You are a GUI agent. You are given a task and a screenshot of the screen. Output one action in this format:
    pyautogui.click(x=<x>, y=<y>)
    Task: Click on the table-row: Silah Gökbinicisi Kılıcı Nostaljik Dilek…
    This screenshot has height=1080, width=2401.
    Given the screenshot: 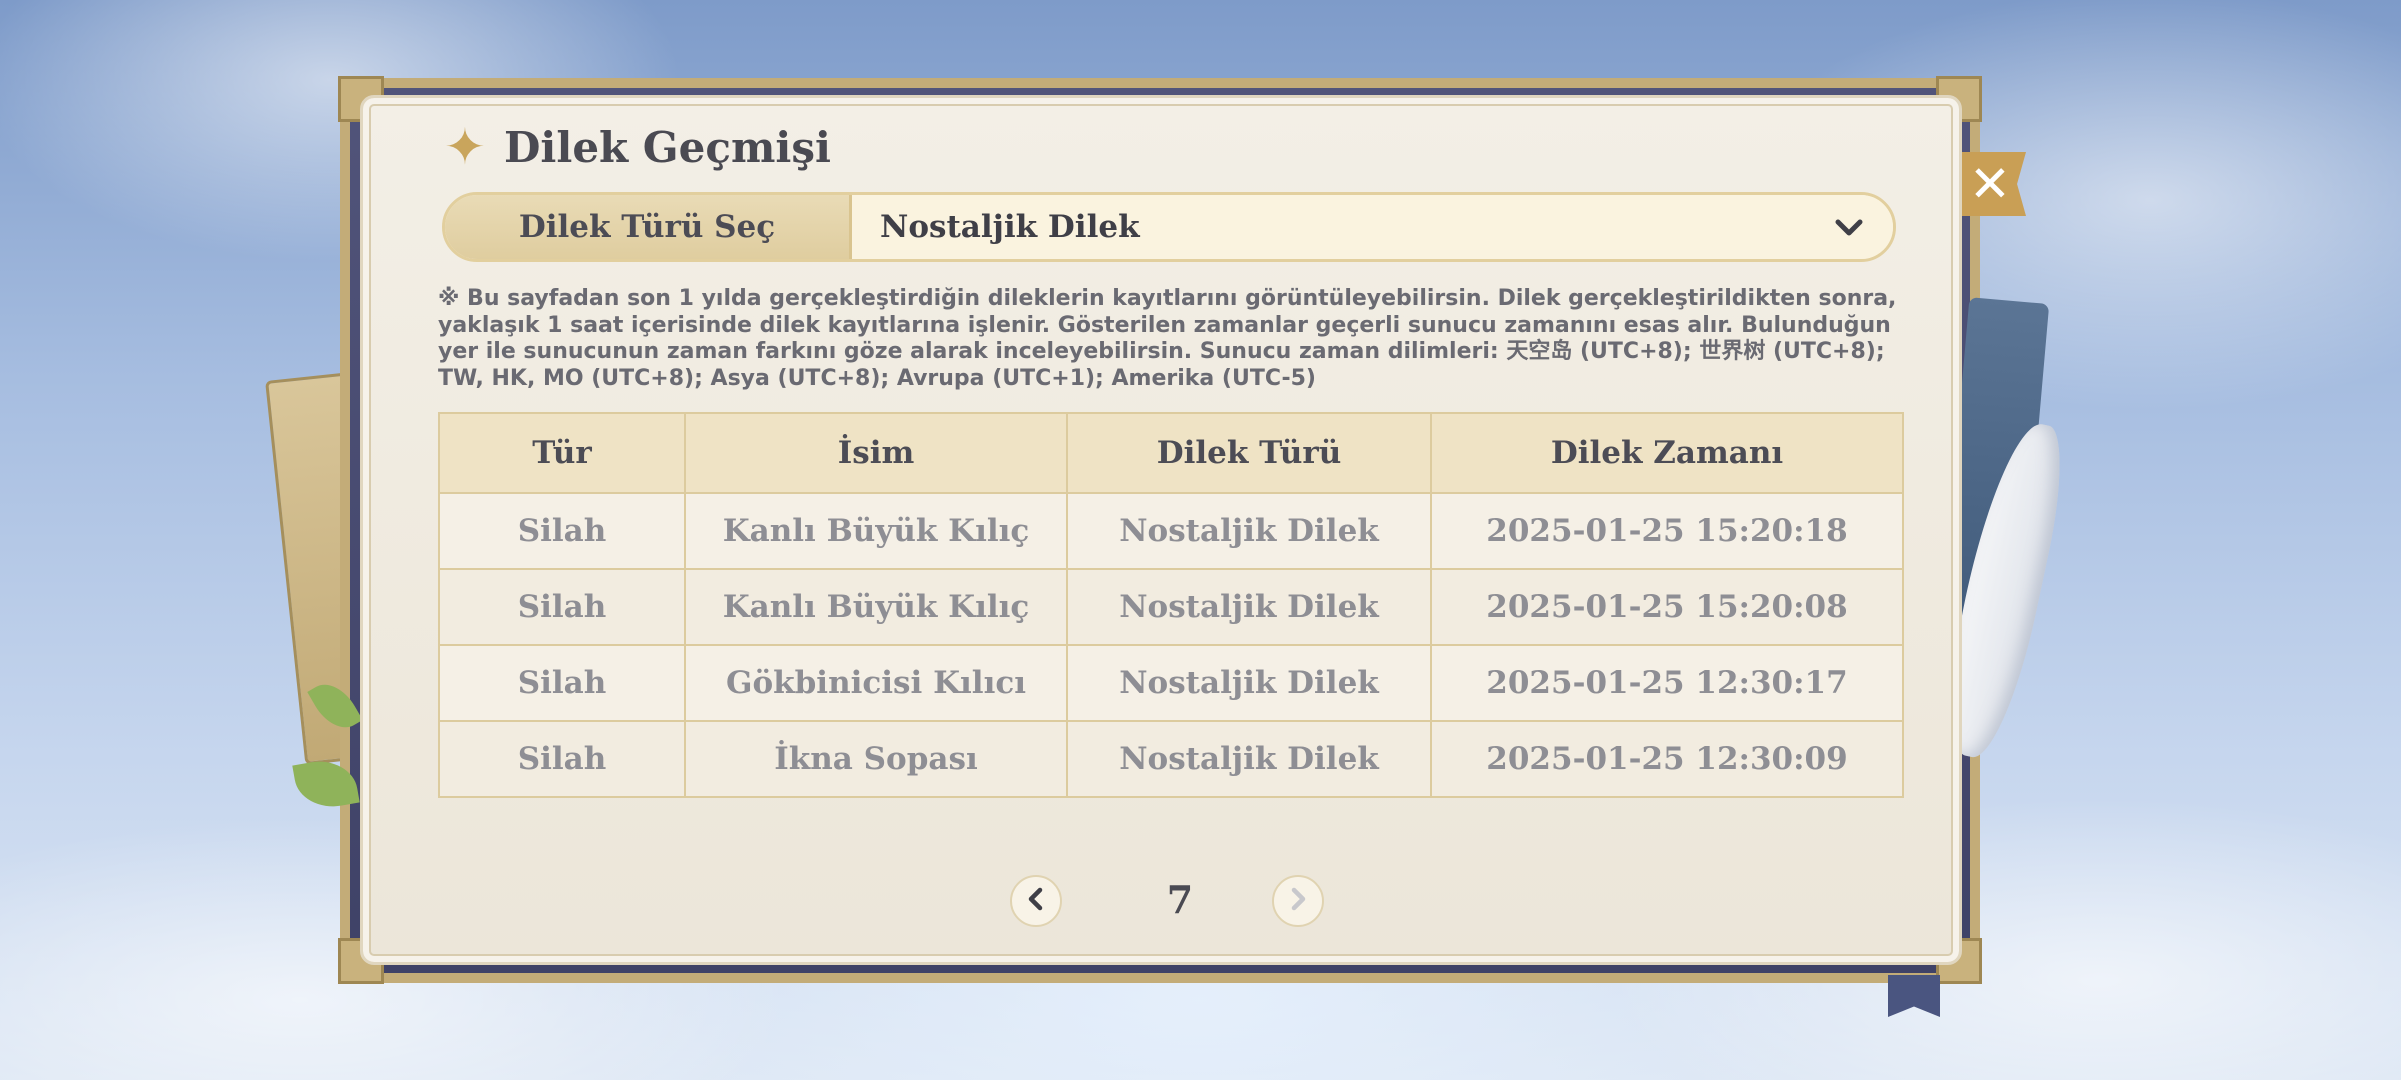 What is the action you would take?
    pyautogui.click(x=1171, y=683)
    